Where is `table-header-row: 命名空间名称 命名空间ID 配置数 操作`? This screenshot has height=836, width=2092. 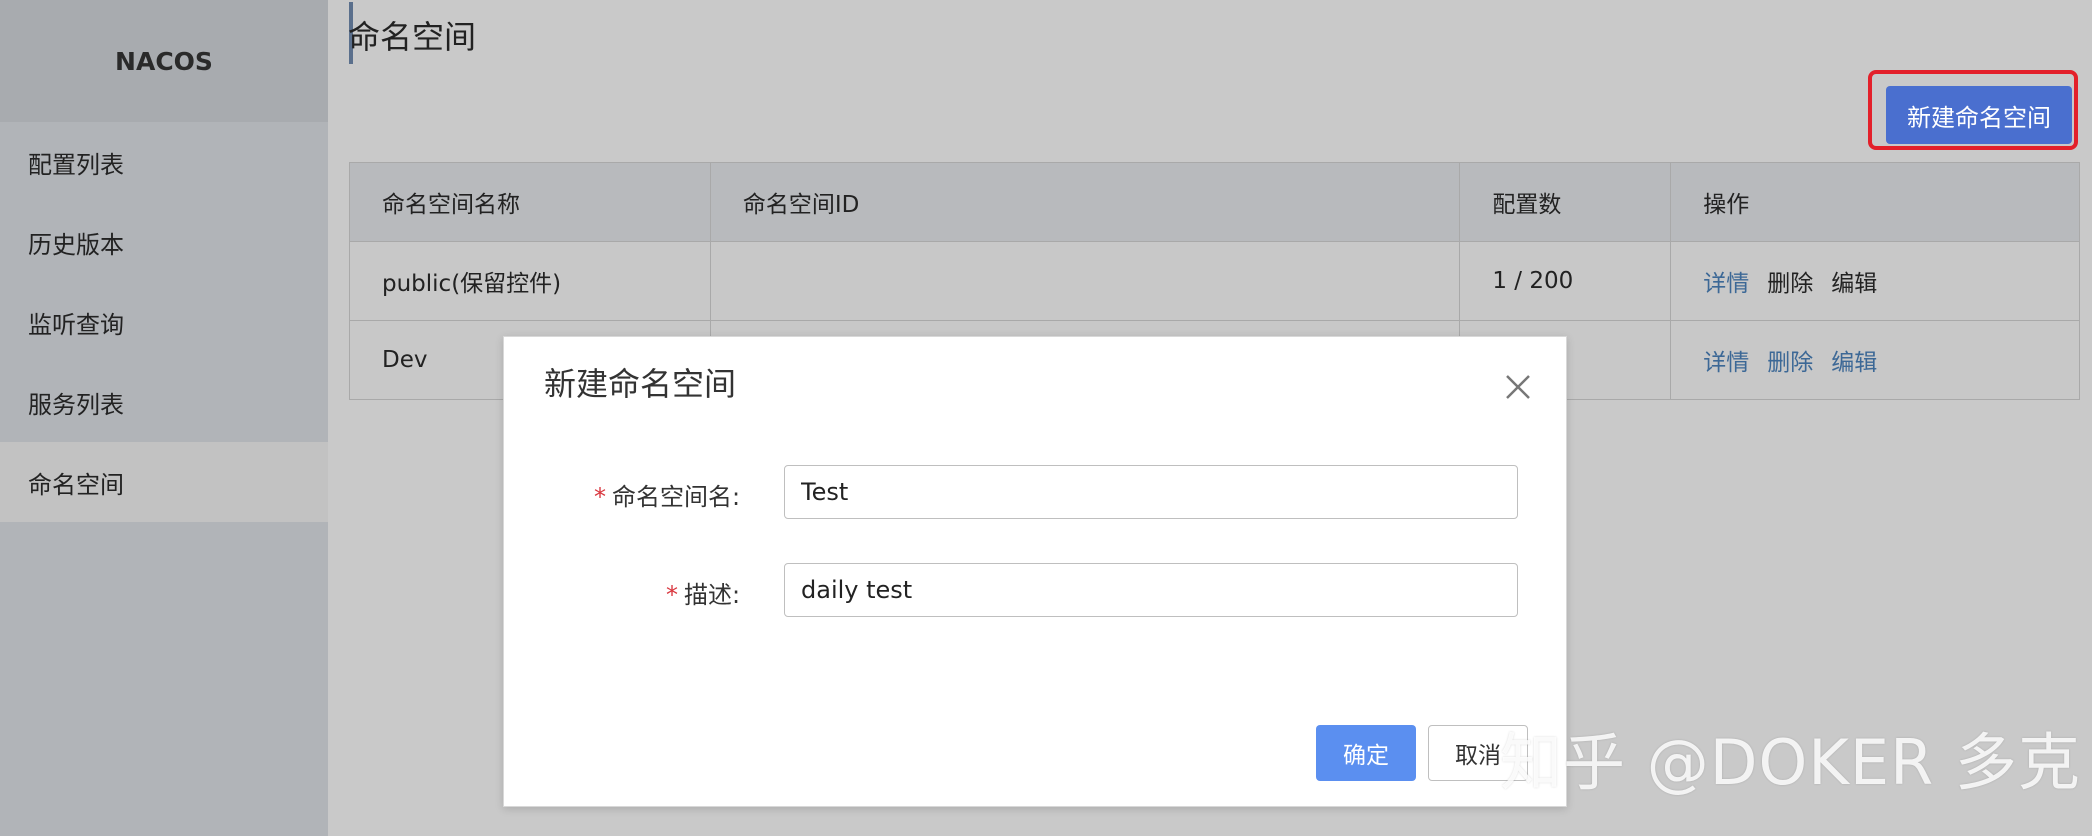
table-header-row: 命名空间名称 命名空间ID 配置数 操作 is located at coordinates (1214, 202).